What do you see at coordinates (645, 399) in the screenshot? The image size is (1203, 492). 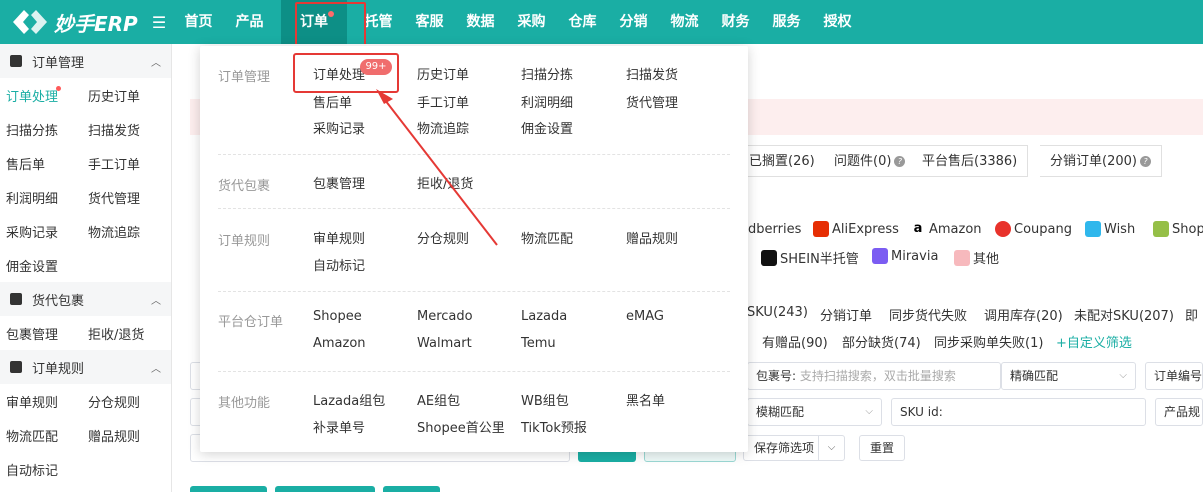 I see `mega-link-blacklist: 黑名单` at bounding box center [645, 399].